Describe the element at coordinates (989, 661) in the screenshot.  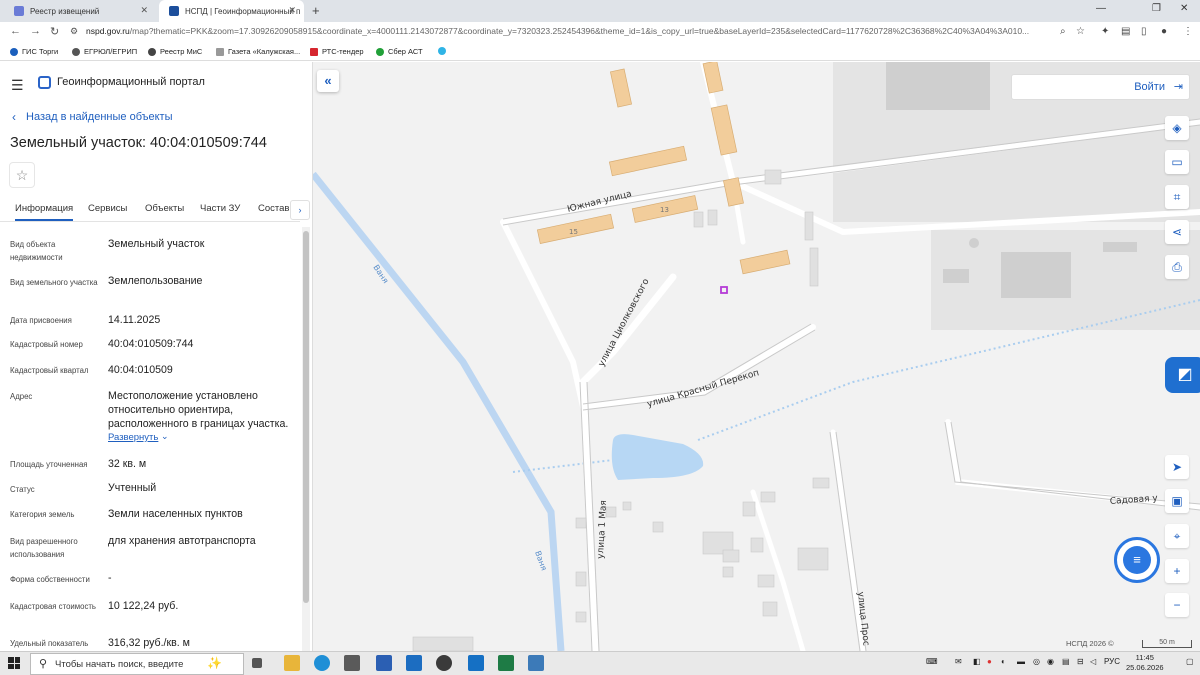
I see `tray-icon: ●` at that location.